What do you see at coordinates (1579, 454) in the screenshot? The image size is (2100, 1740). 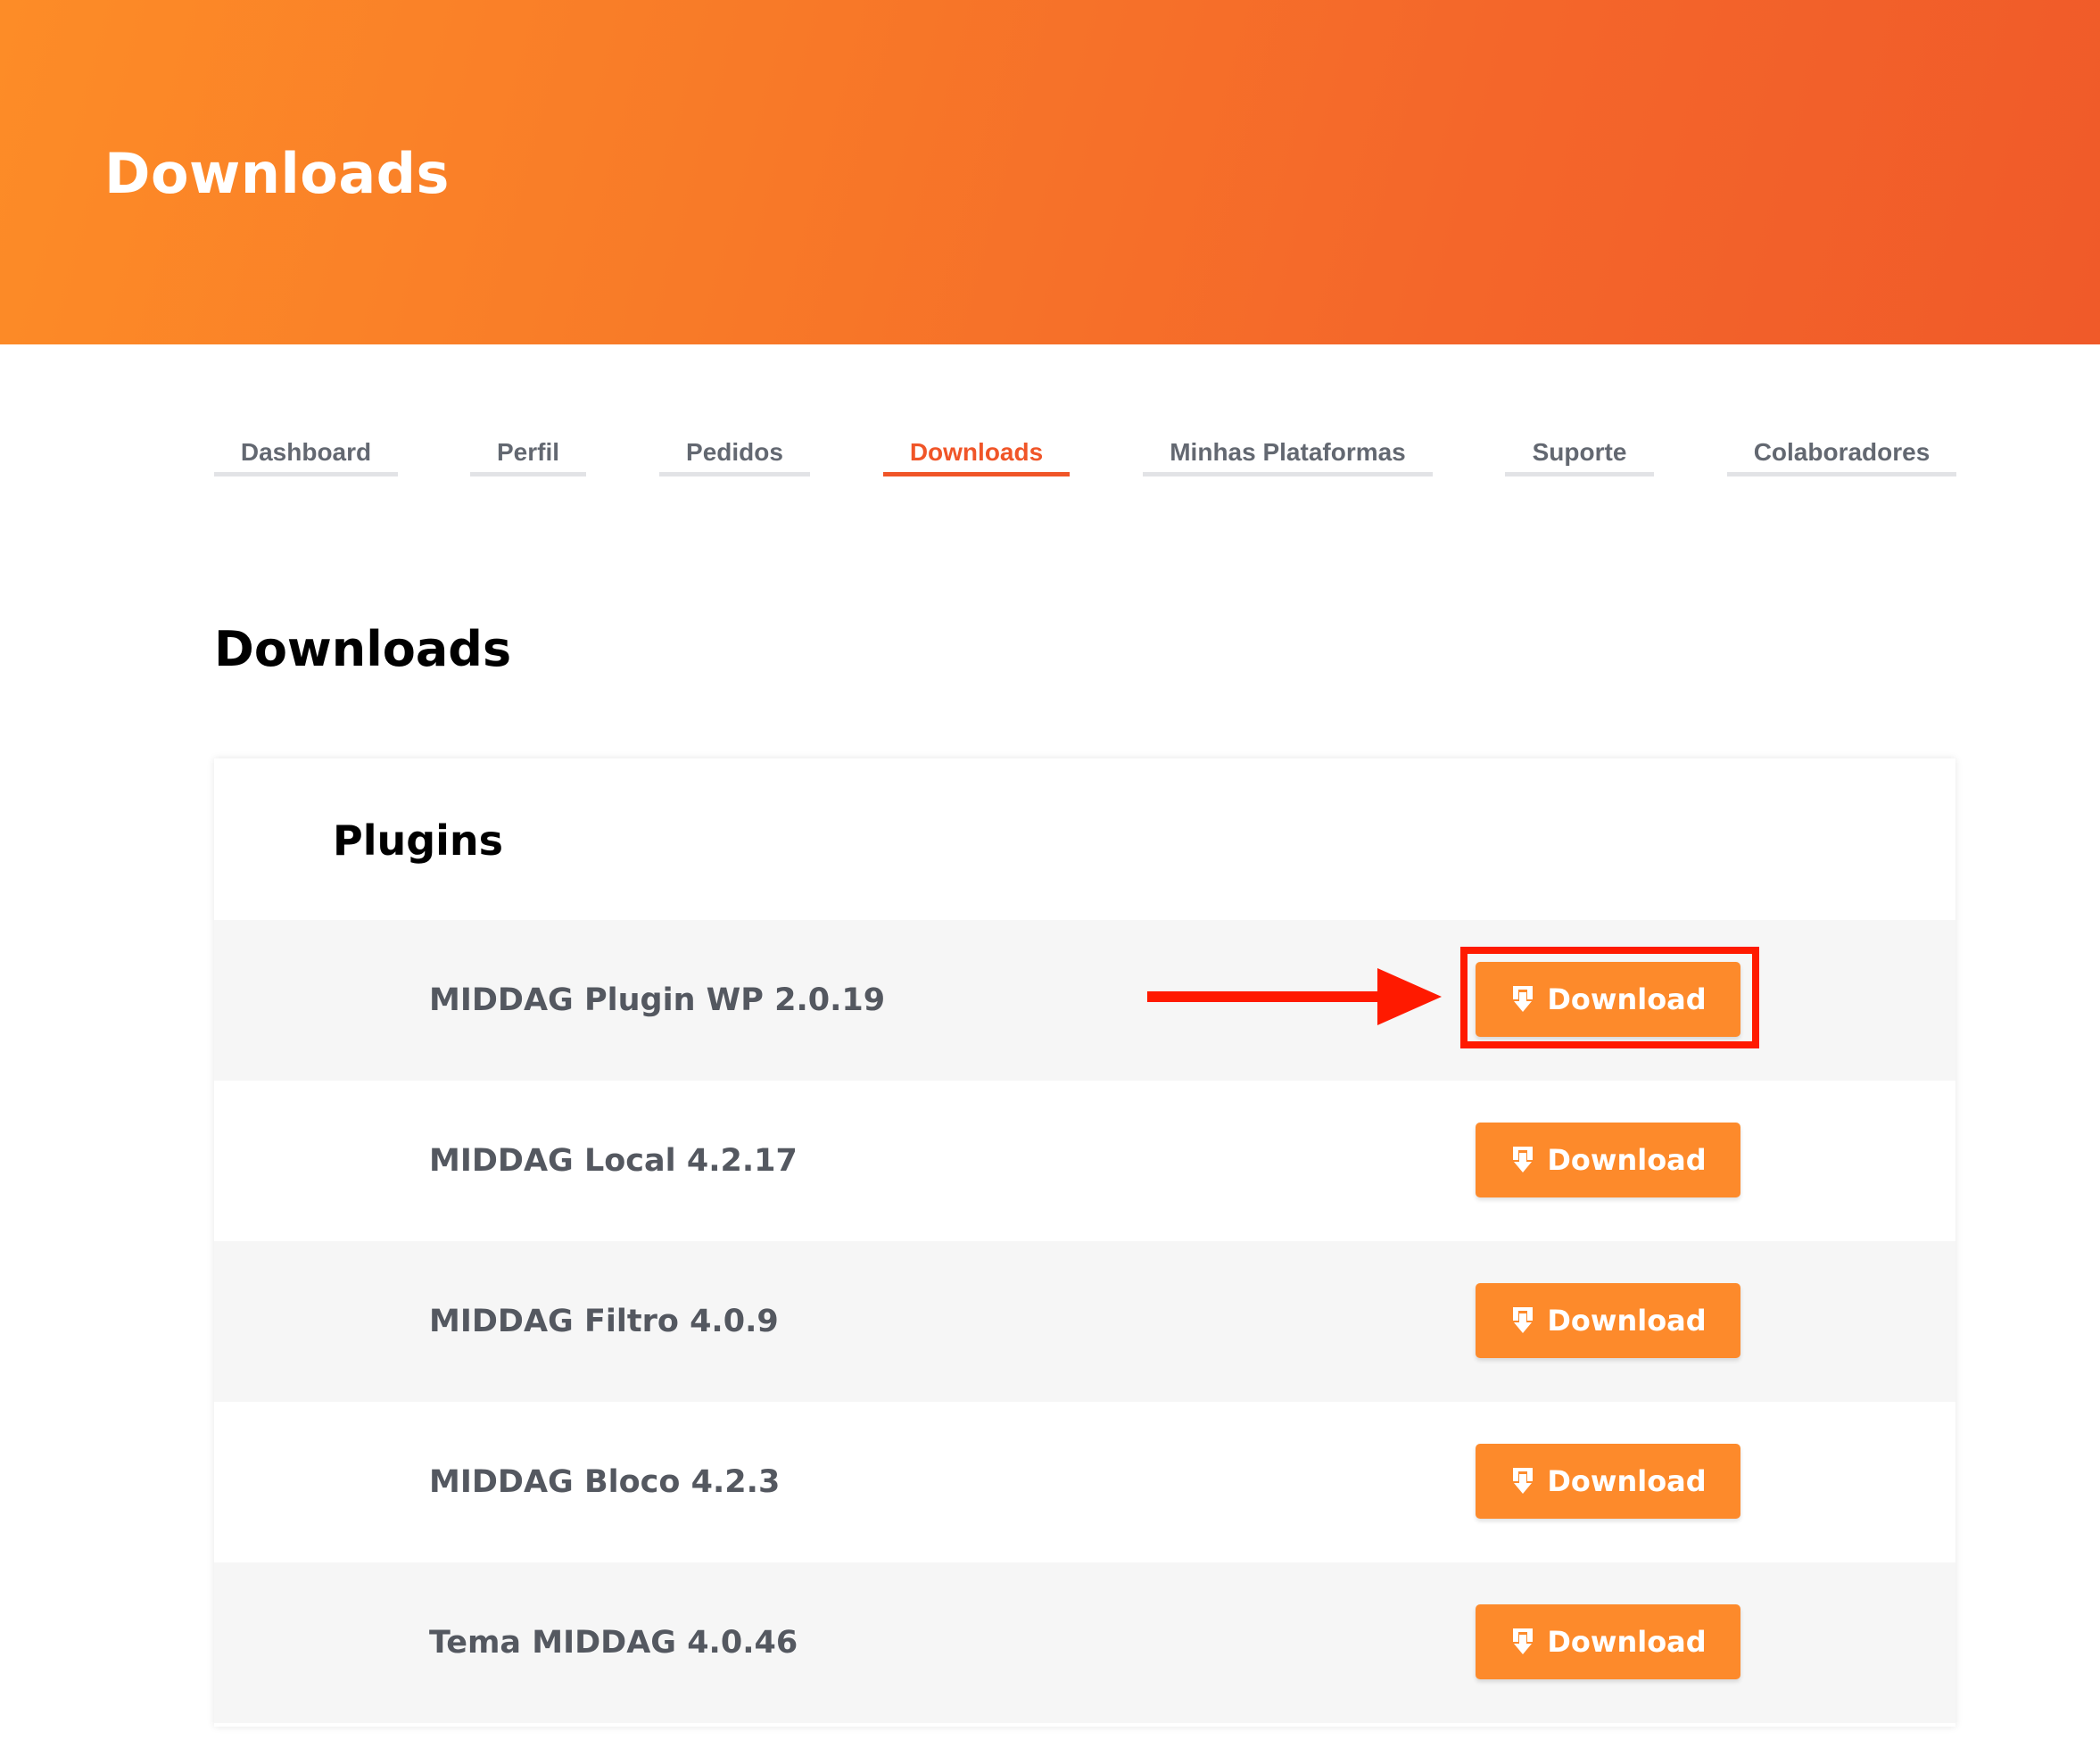 I see `tab-suporte: Suporte` at bounding box center [1579, 454].